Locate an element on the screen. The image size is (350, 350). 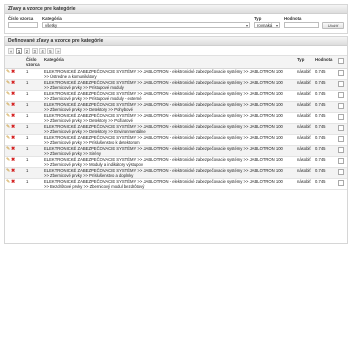
typ-select-value: rovnaká is located at coordinates (265, 25).